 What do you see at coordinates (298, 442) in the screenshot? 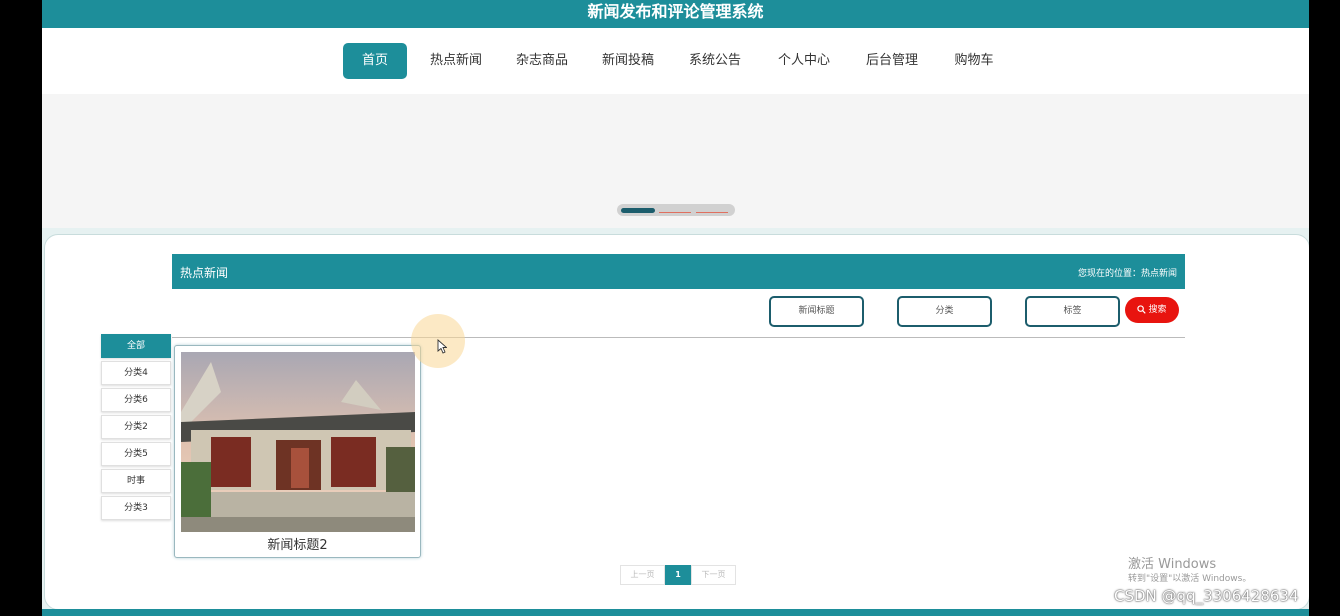
I see `news-thumbnail` at bounding box center [298, 442].